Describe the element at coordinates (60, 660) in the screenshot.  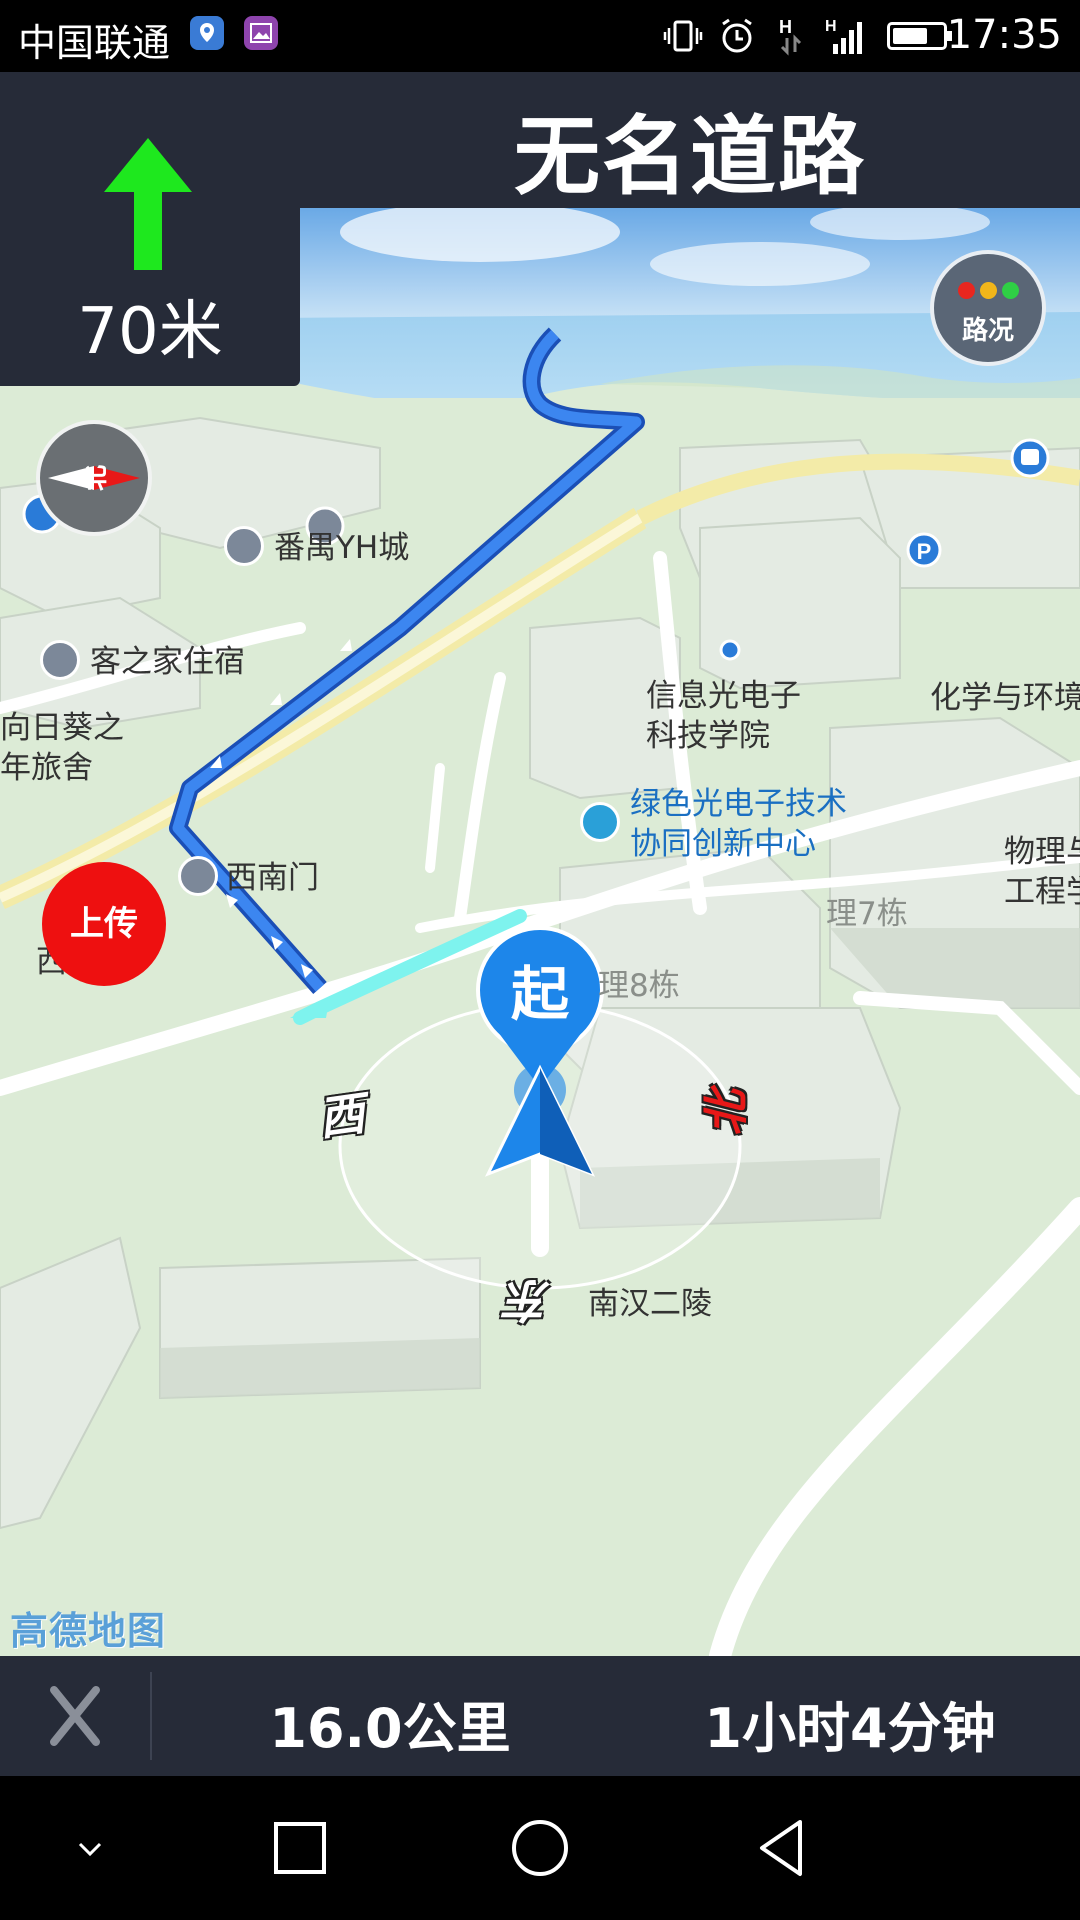
I see `hotel-icon` at that location.